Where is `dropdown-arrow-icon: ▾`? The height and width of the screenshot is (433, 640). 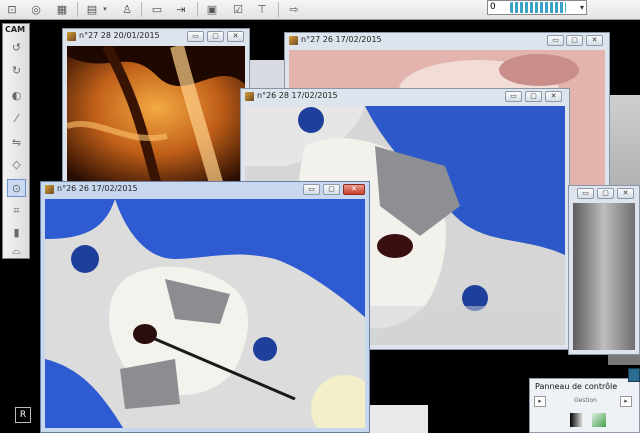
dropdown-arrow-icon: ▾ is located at coordinates (105, 9).